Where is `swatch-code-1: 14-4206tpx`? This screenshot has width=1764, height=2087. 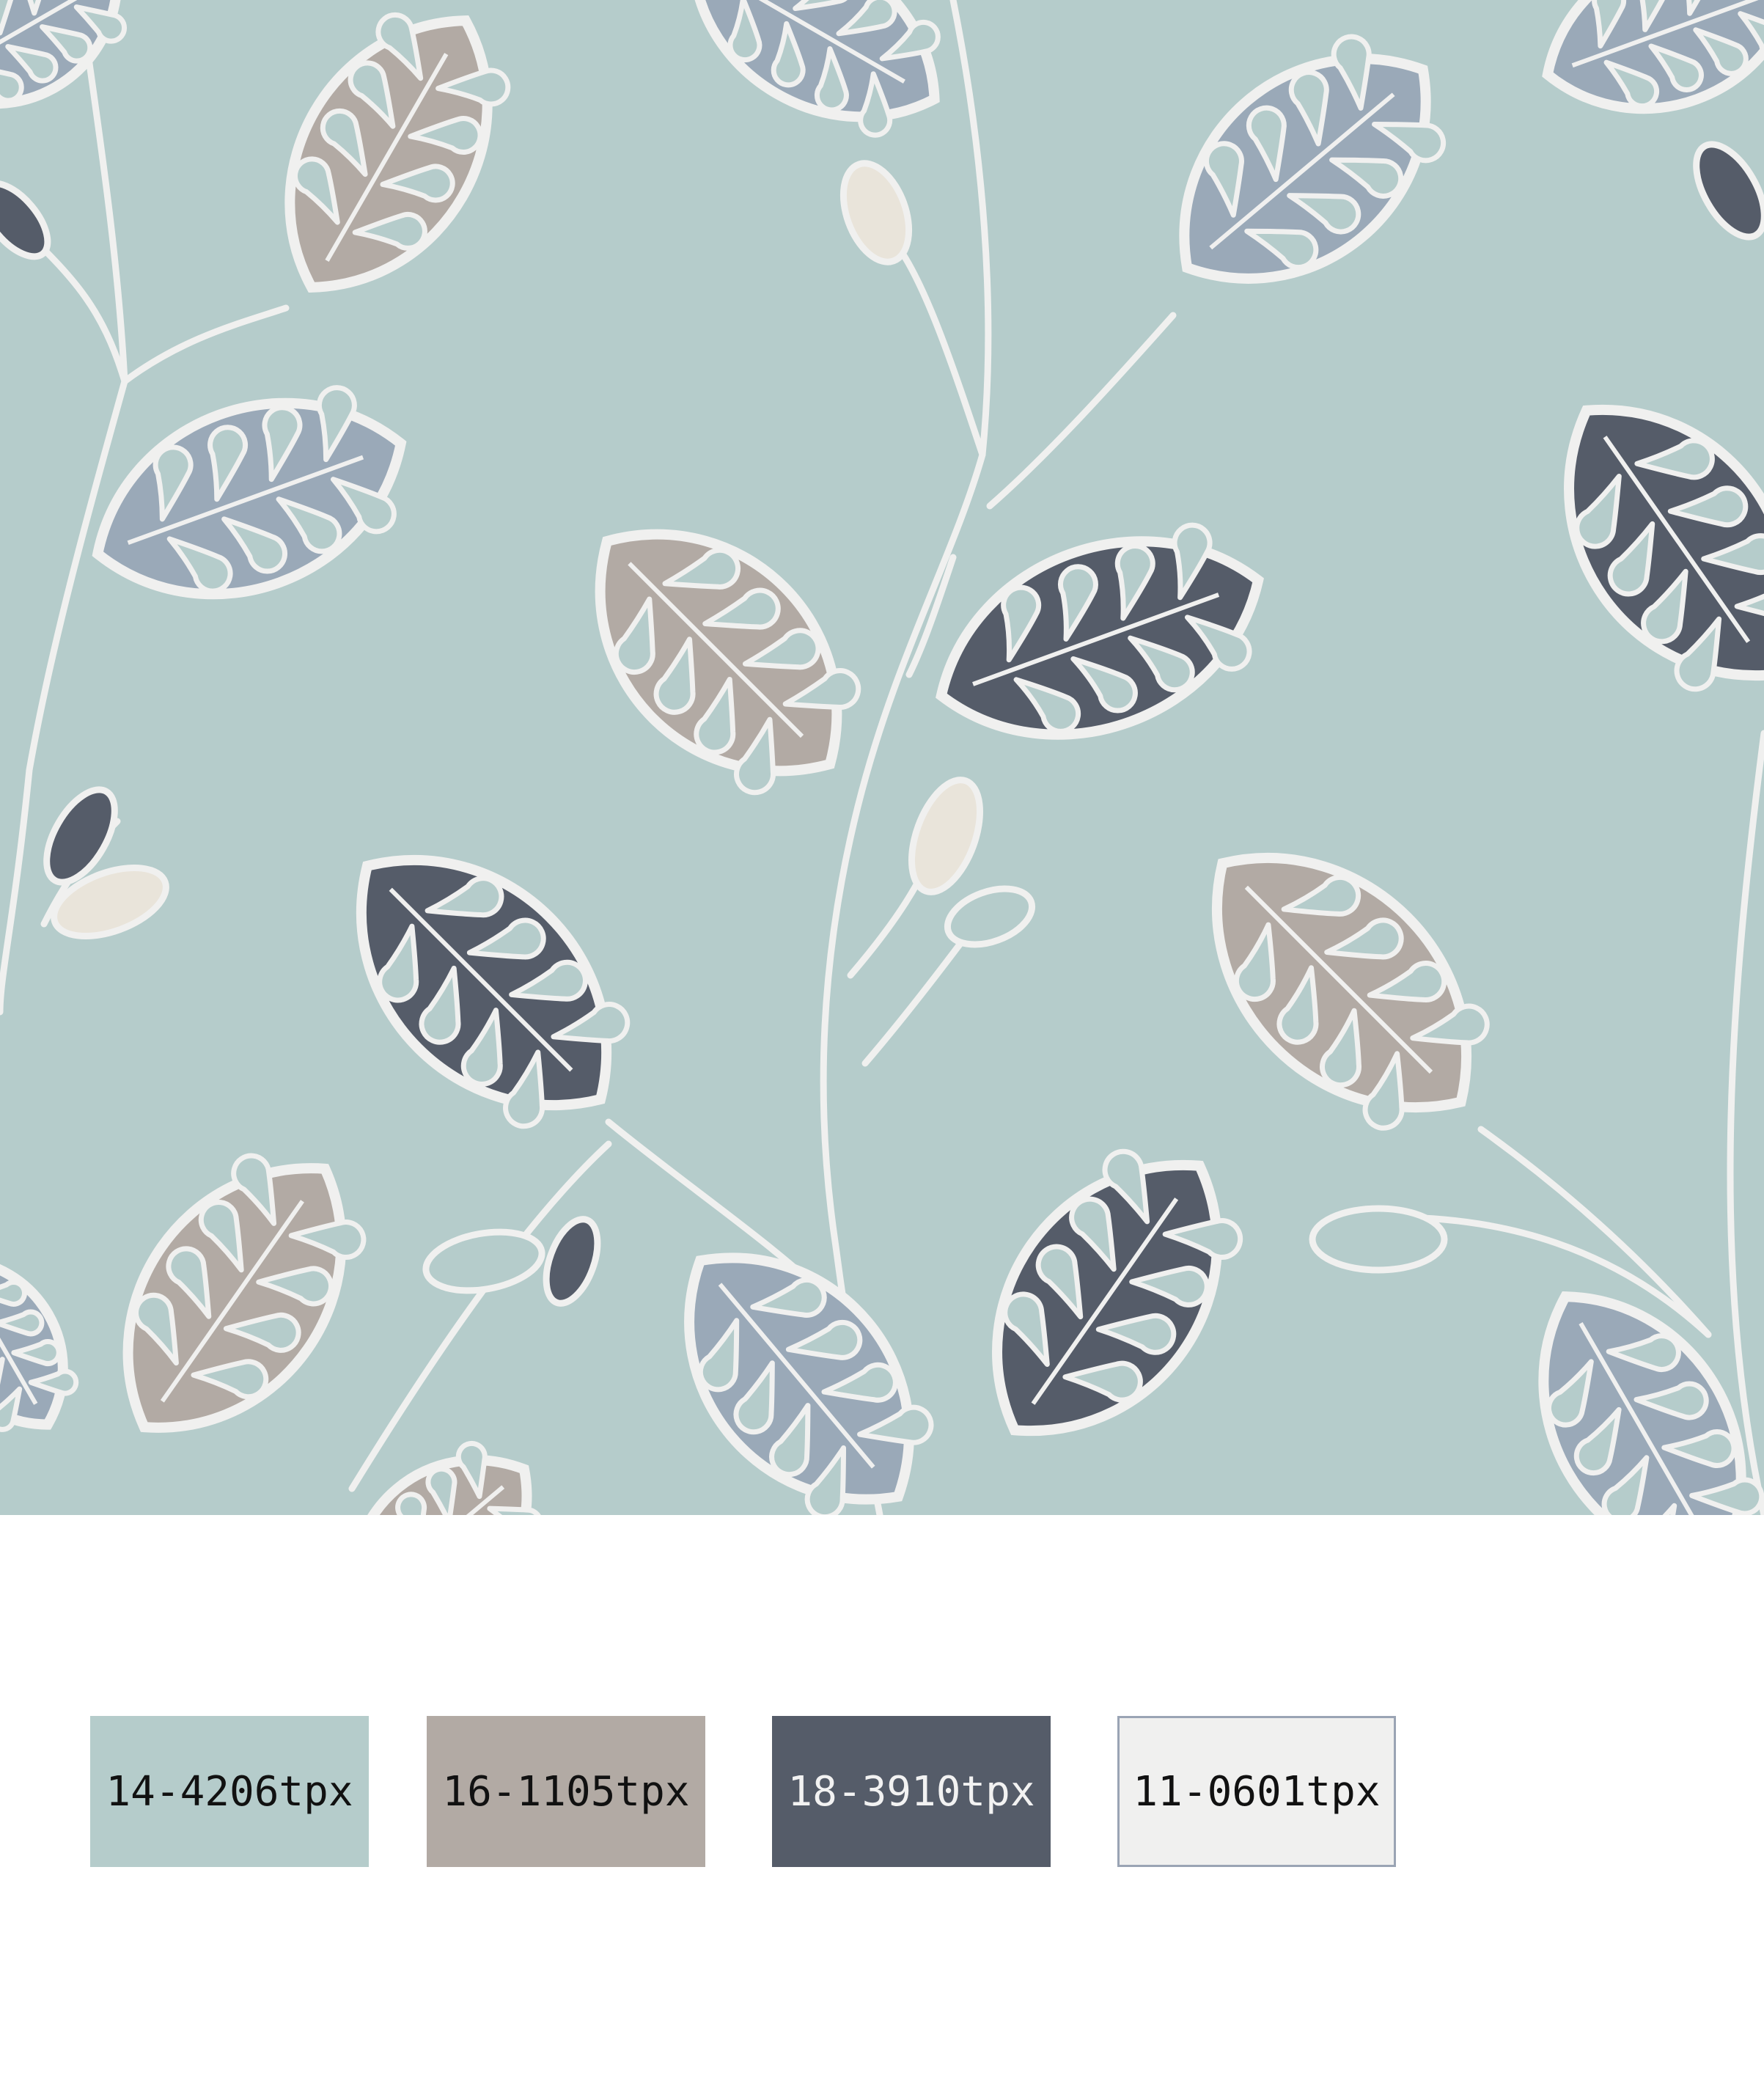
swatch-code-1: 14-4206tpx is located at coordinates (229, 1792).